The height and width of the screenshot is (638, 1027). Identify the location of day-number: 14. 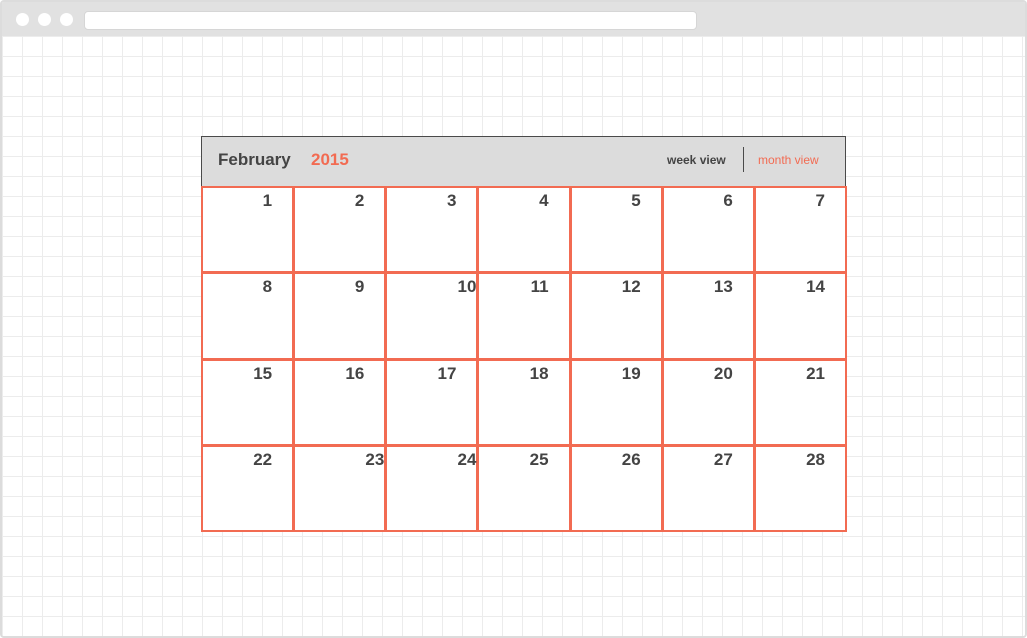
(815, 287).